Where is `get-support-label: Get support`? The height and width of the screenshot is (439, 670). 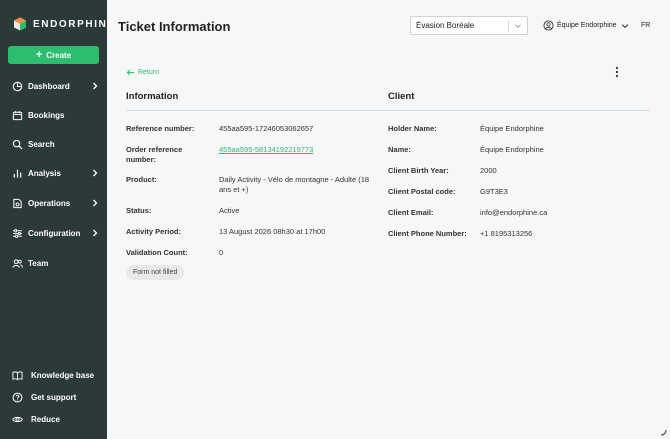
get-support-label: Get support is located at coordinates (54, 397).